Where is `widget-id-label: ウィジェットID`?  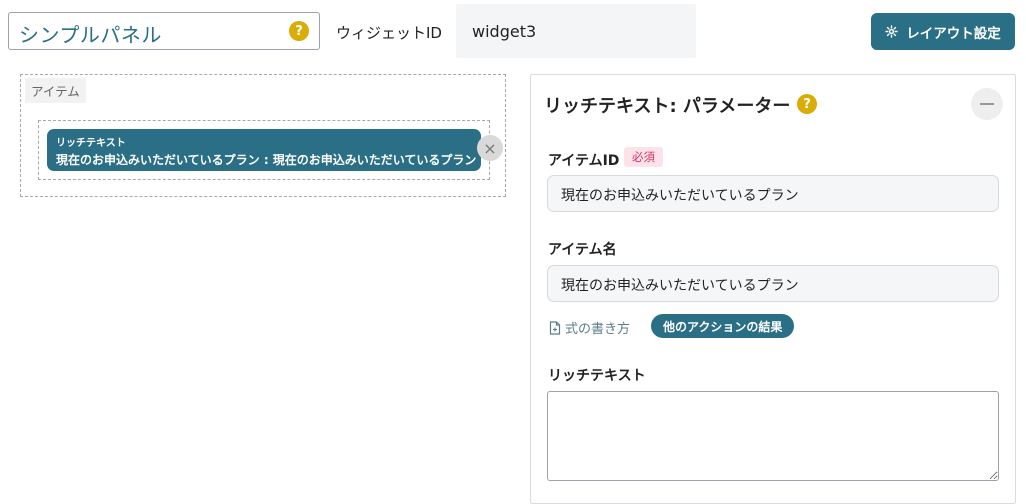
widget-id-label: ウィジェットID is located at coordinates (389, 33).